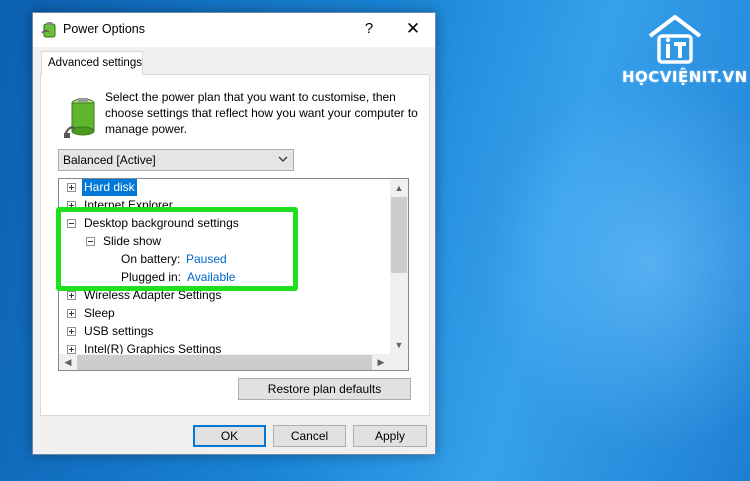  I want to click on title-bar: Power Options ? ✕, so click(234, 30).